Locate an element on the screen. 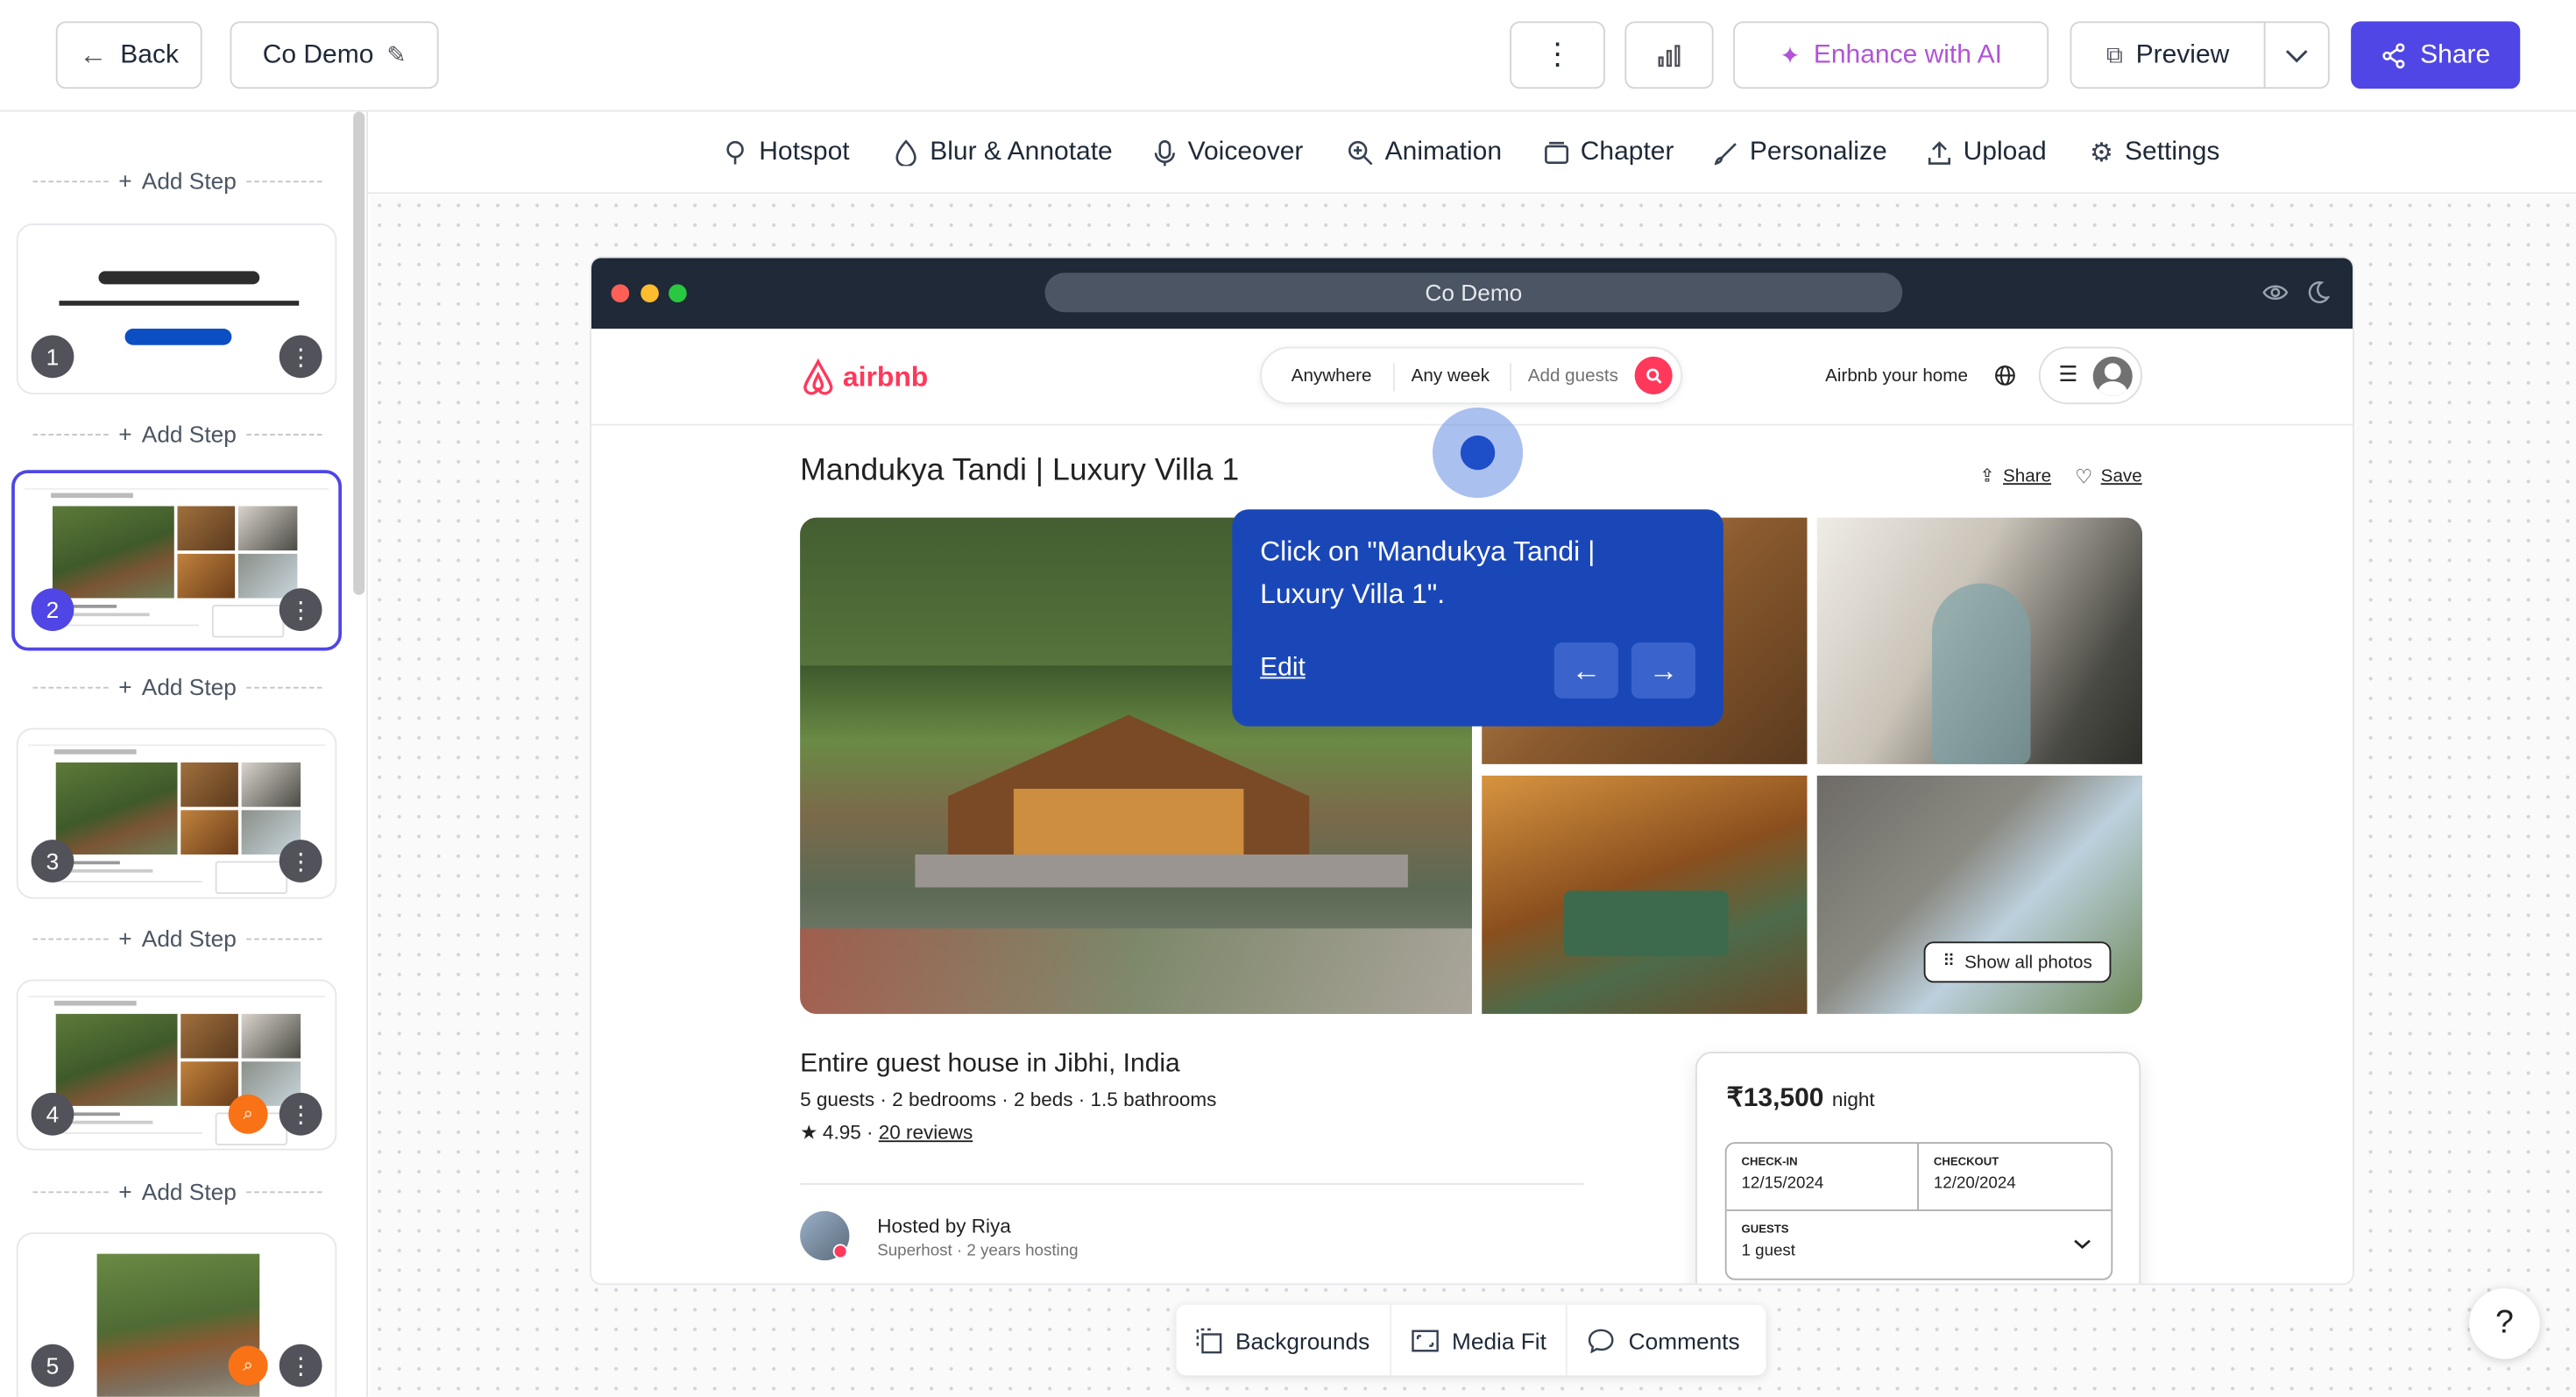  help-button: ? is located at coordinates (2504, 1323).